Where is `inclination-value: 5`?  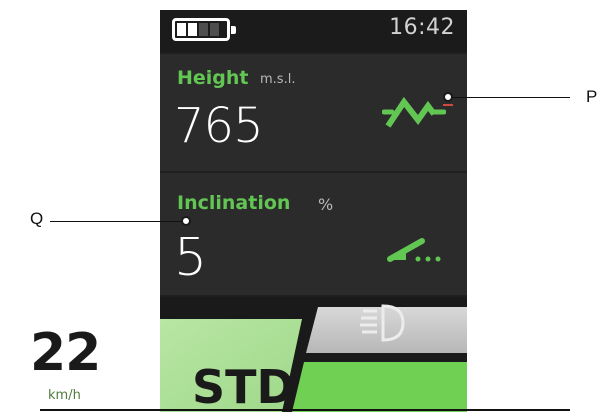
inclination-value: 5 is located at coordinates (190, 258).